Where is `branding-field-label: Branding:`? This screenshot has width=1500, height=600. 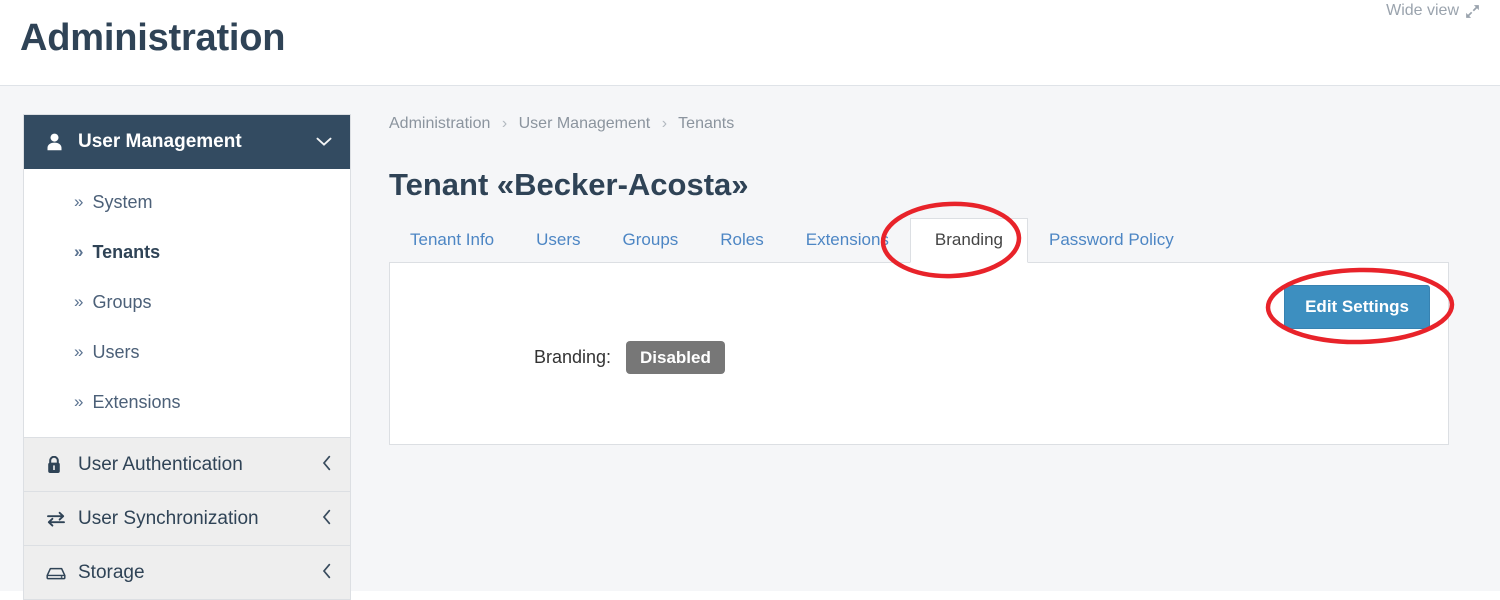
branding-field-label: Branding: is located at coordinates (572, 357).